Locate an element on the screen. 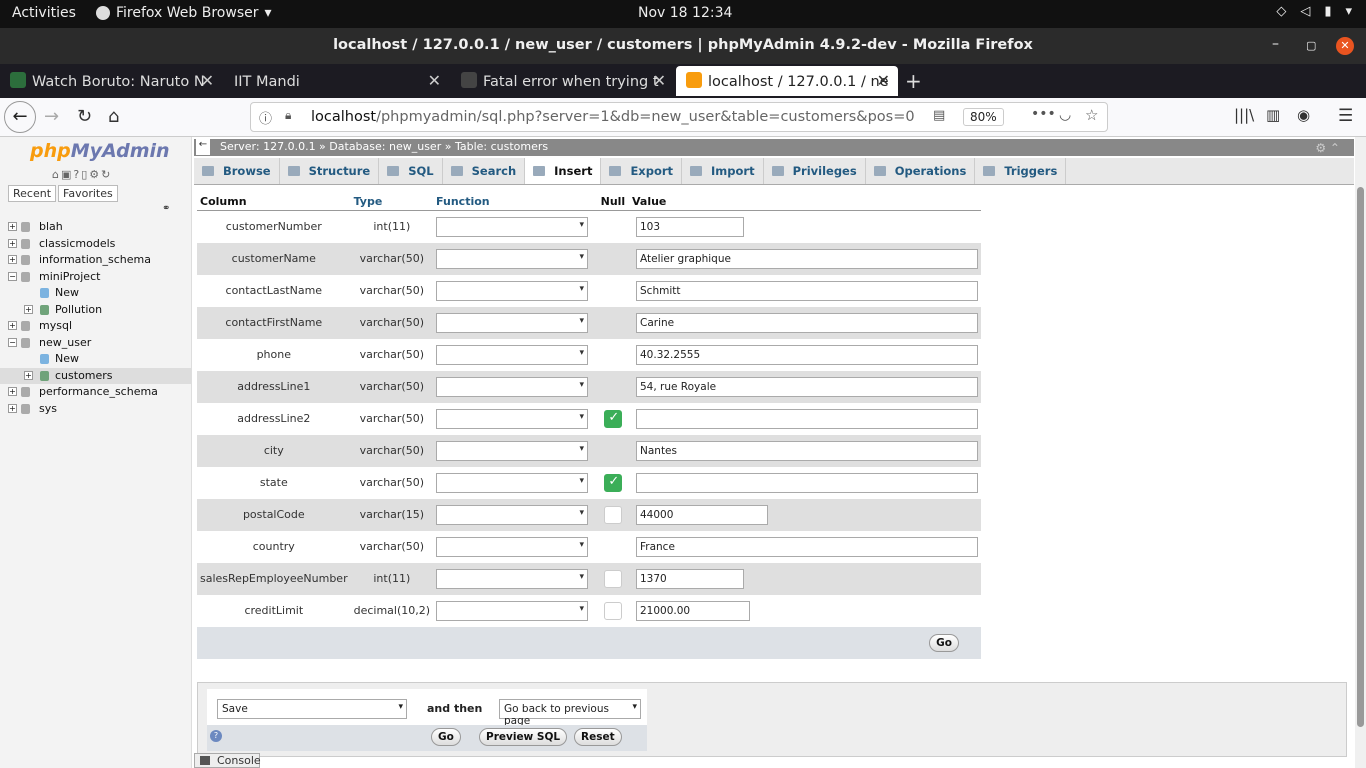 Image resolution: width=1366 pixels, height=768 pixels. value-input: 1370 is located at coordinates (690, 578).